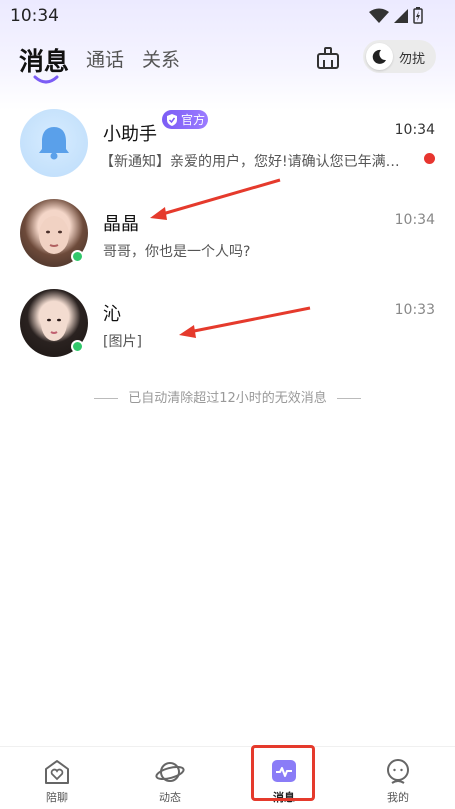  Describe the element at coordinates (130, 134) in the screenshot. I see `conversation-name: 小助手` at that location.